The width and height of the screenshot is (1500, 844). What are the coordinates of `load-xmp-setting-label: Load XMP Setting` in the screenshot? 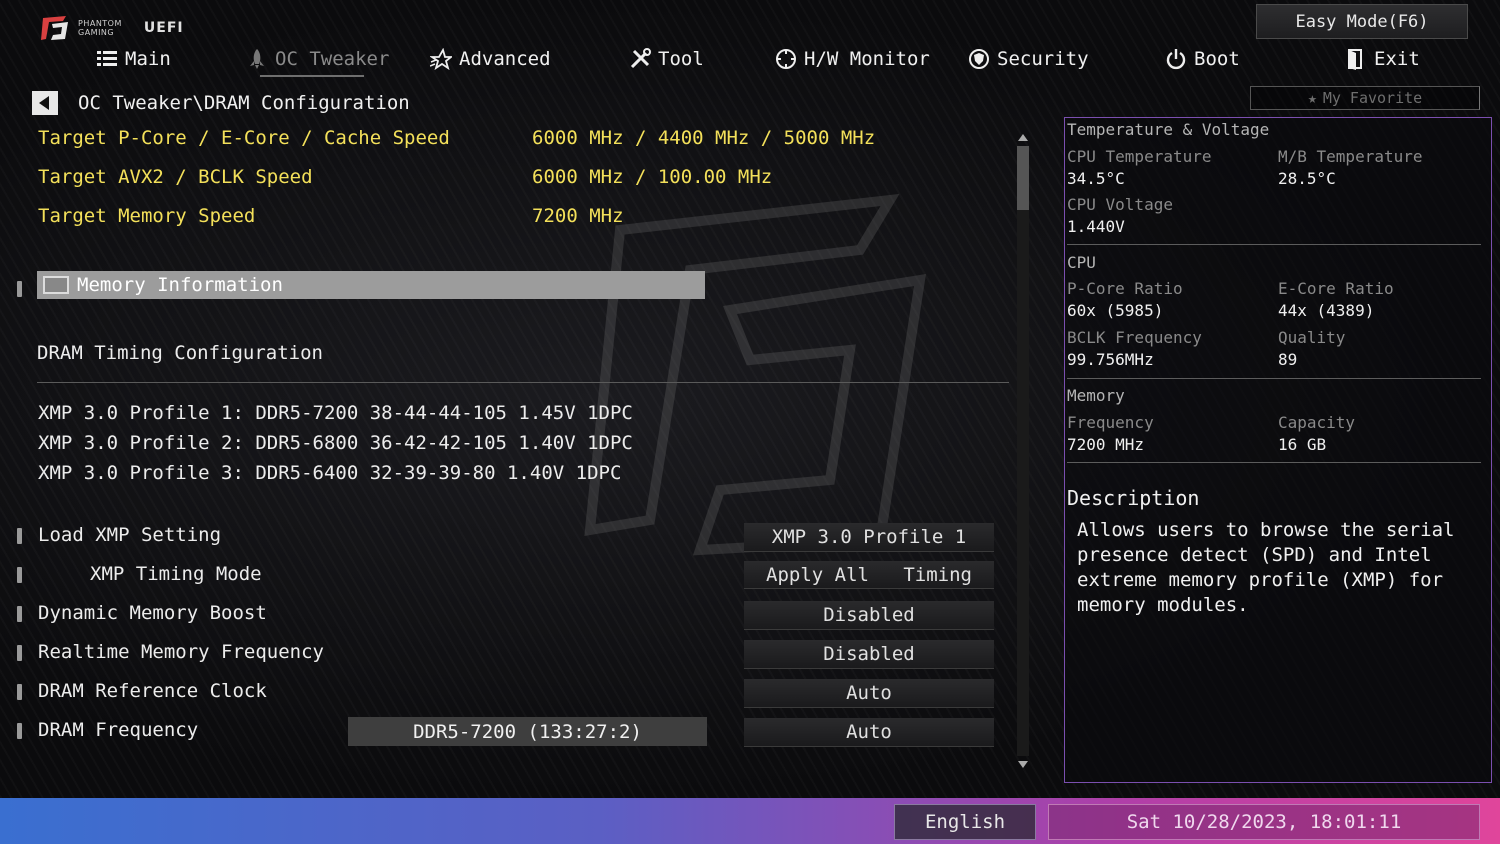 It's located at (130, 535).